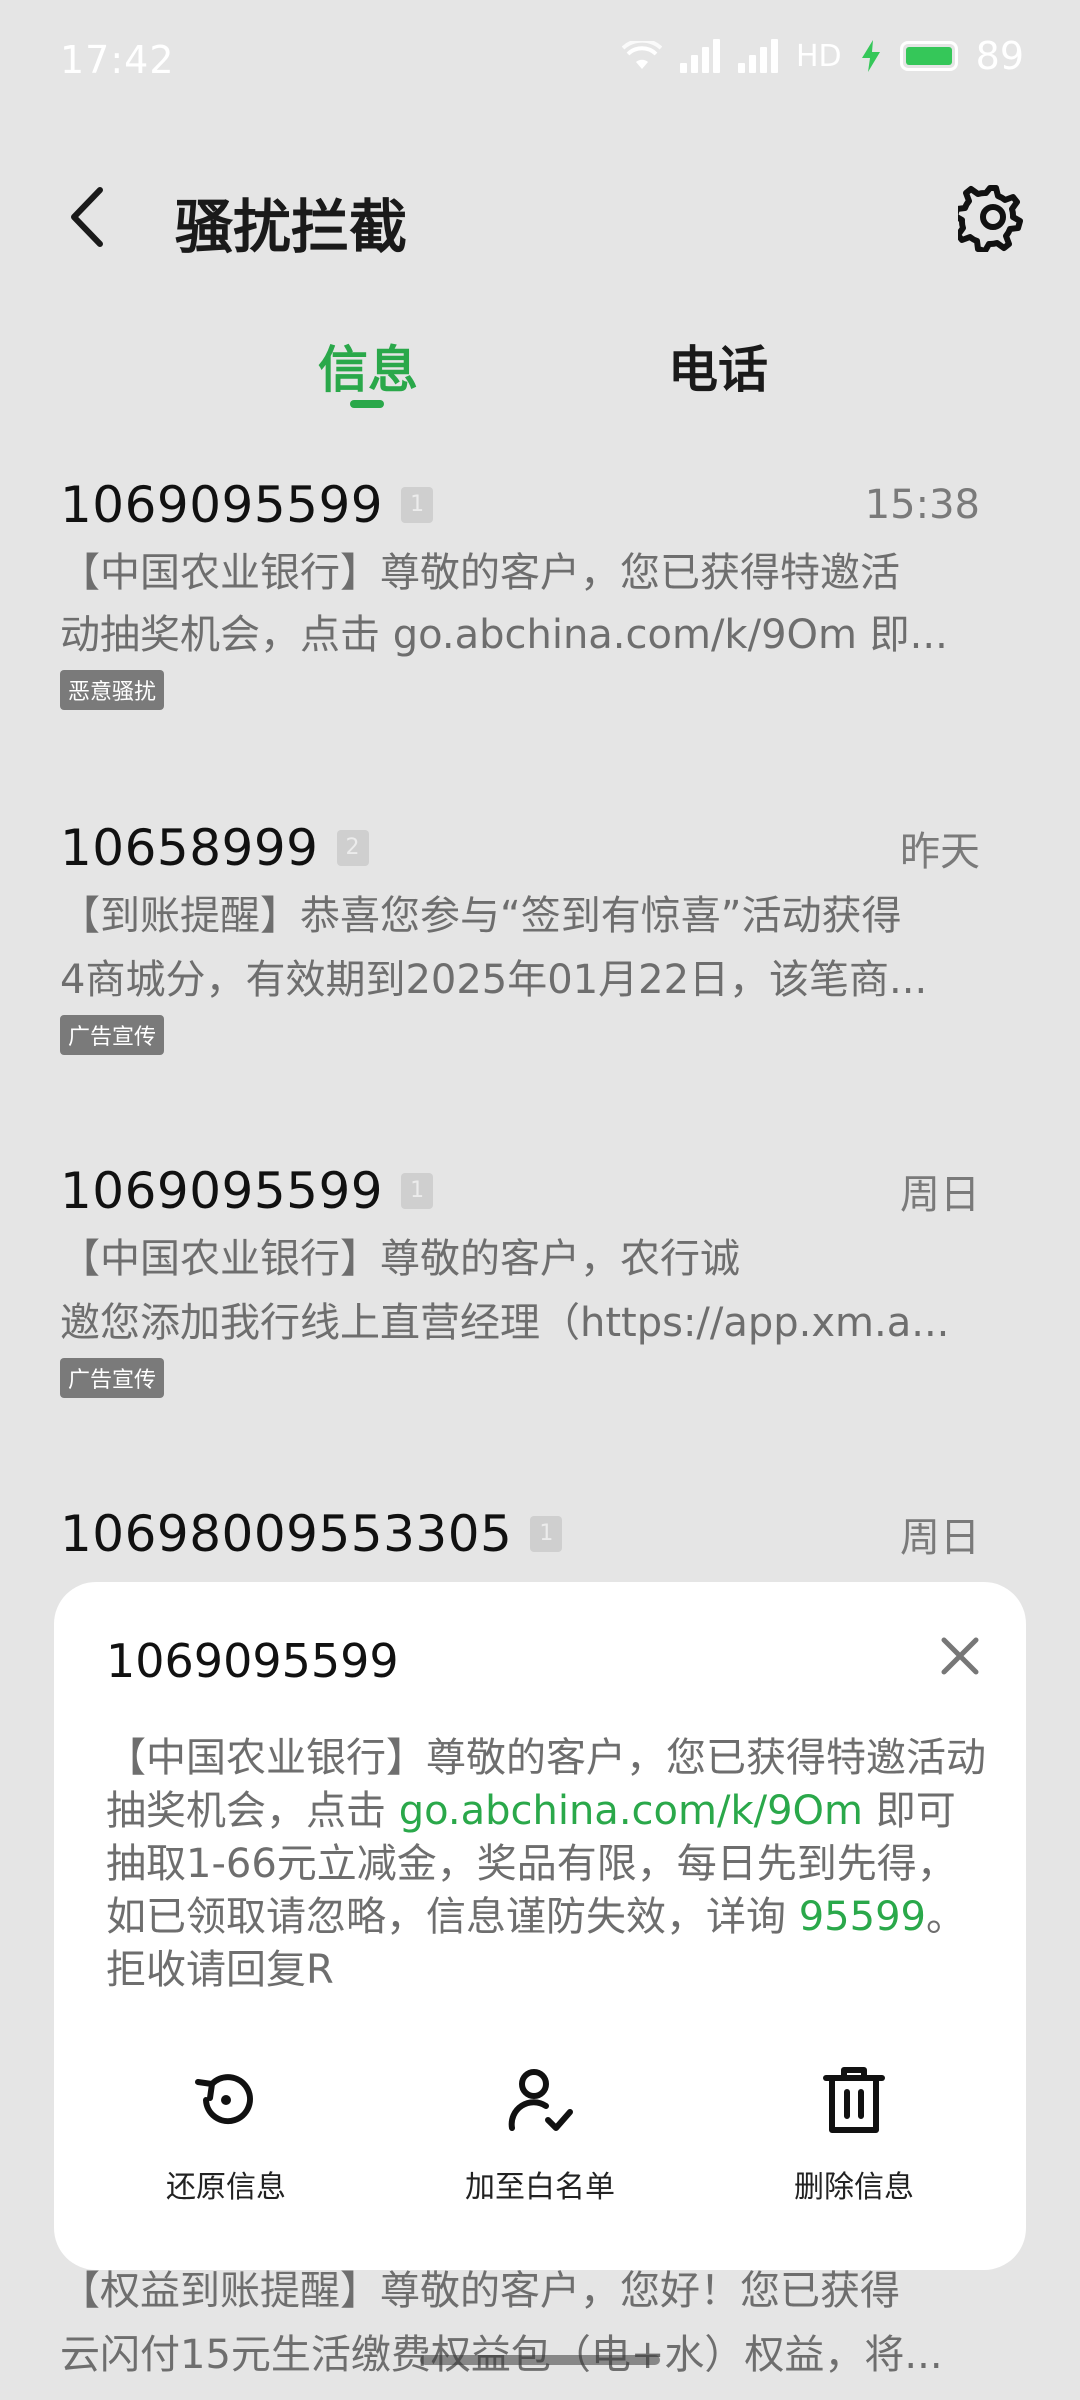 Image resolution: width=1080 pixels, height=2400 pixels. What do you see at coordinates (818, 56) in the screenshot?
I see `hd-indicator: HD` at bounding box center [818, 56].